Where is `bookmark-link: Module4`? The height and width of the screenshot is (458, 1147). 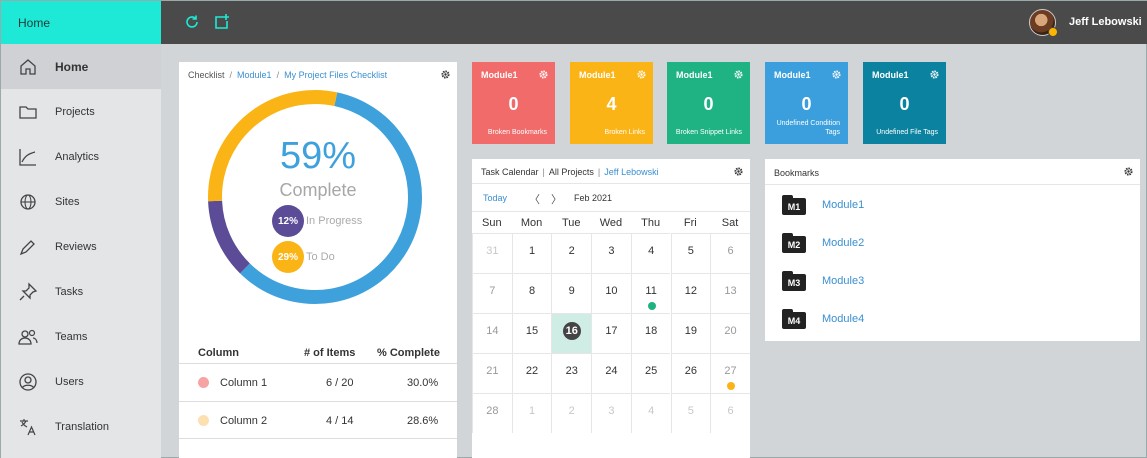
bookmark-link: Module4 is located at coordinates (843, 319).